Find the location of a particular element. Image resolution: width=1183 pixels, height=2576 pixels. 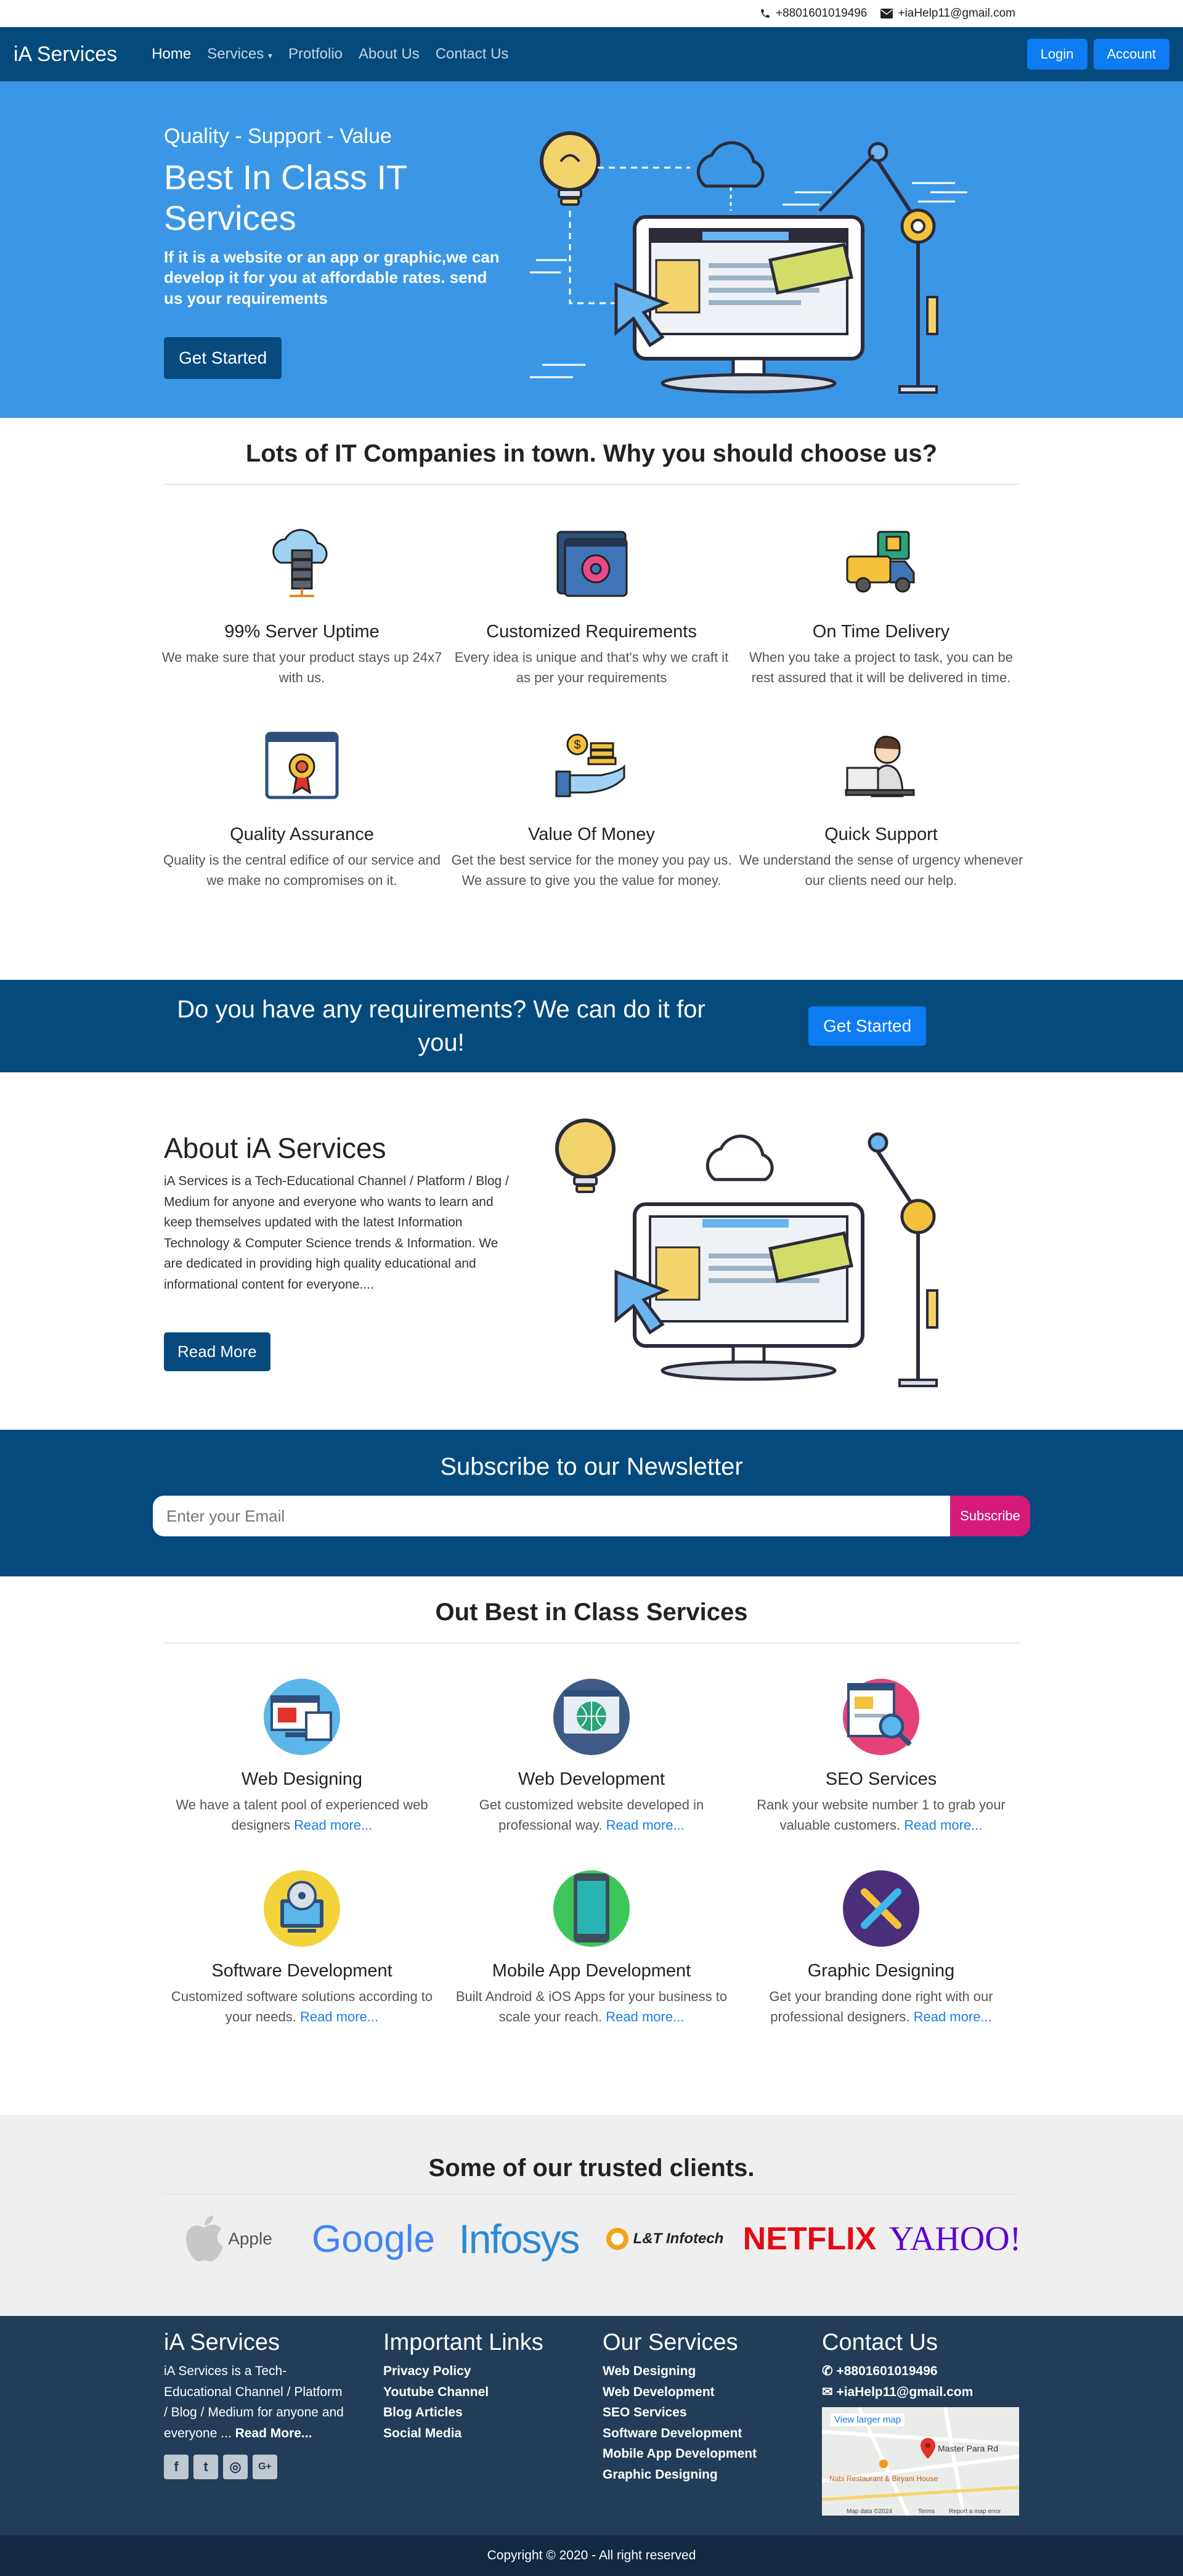

footer-service-link: SEO Services is located at coordinates (680, 2412).